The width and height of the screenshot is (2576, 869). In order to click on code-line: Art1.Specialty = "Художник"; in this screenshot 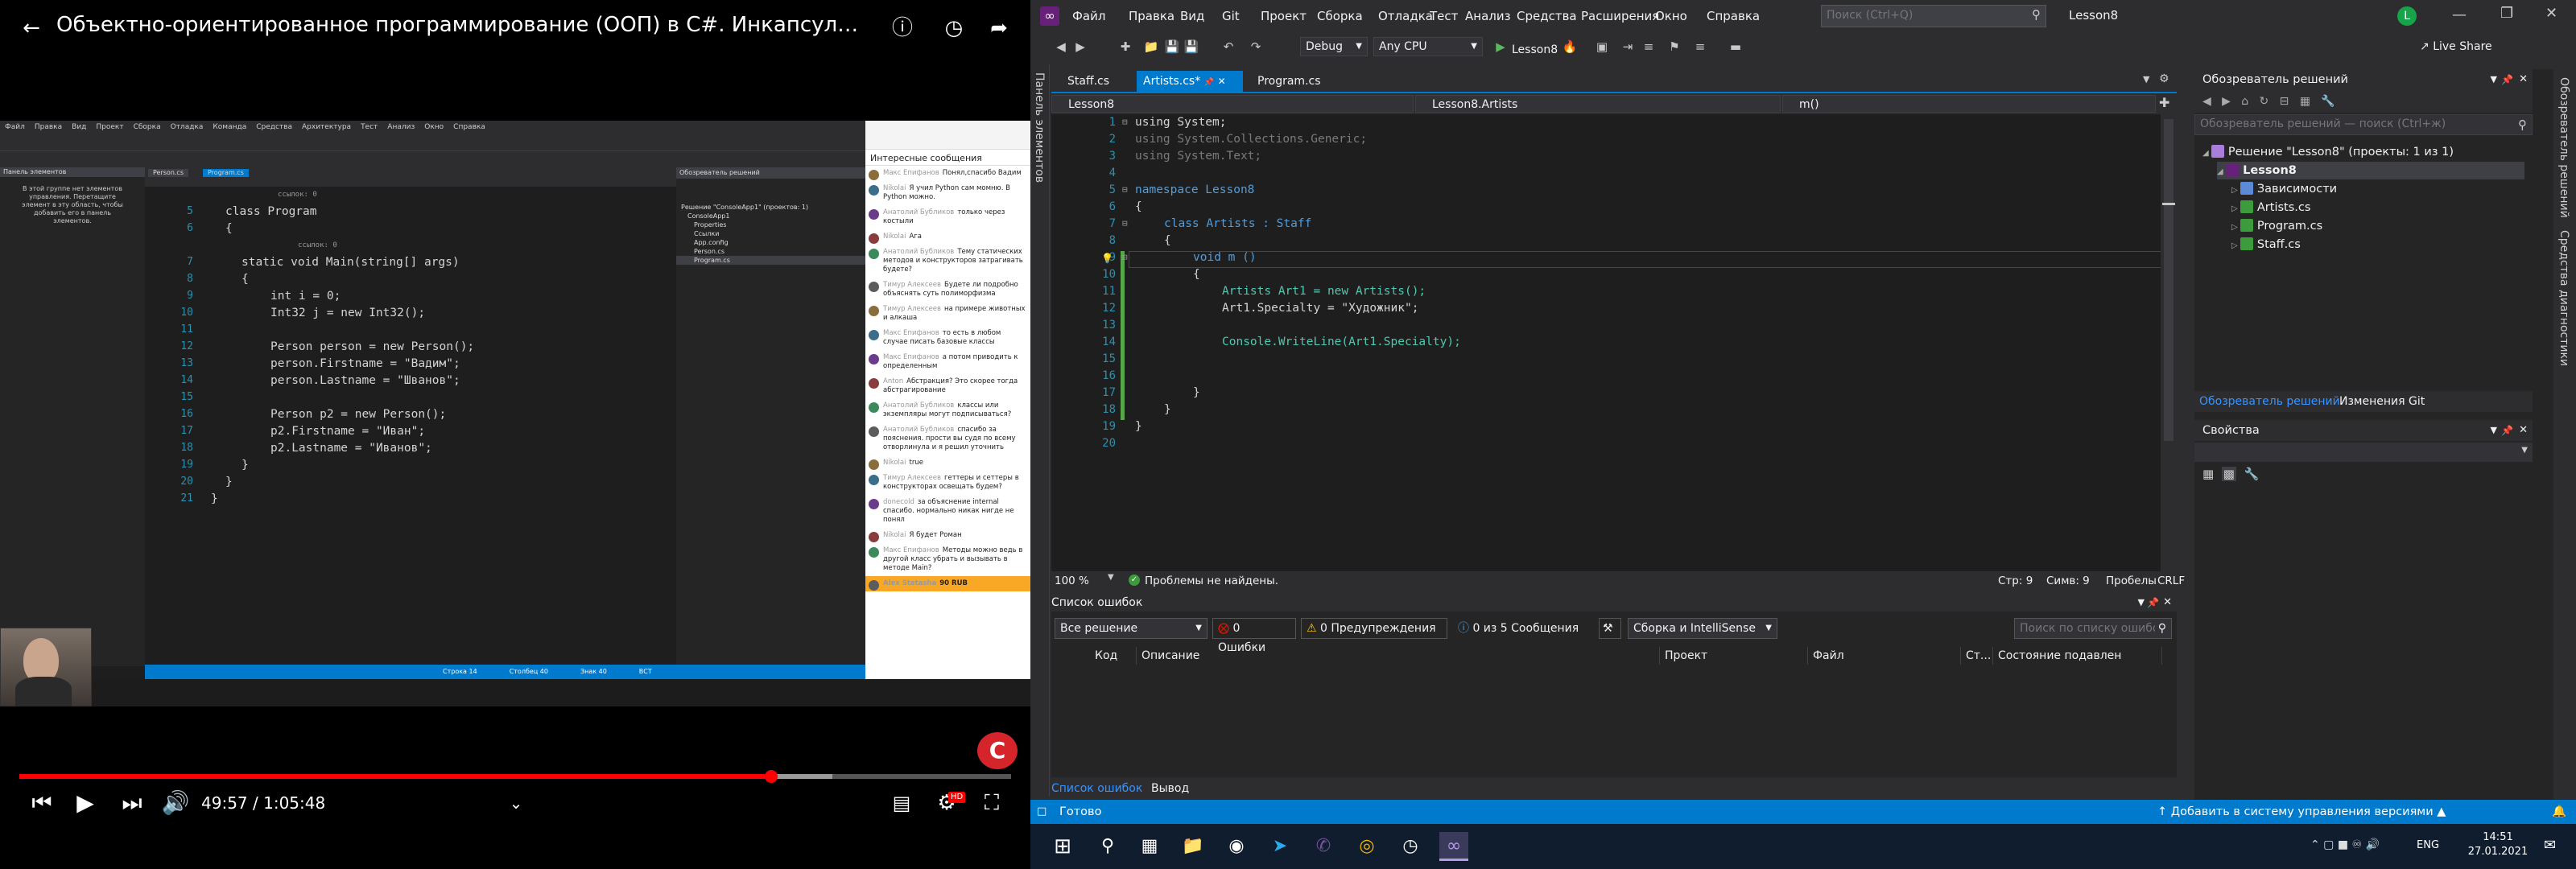, I will do `click(1320, 308)`.